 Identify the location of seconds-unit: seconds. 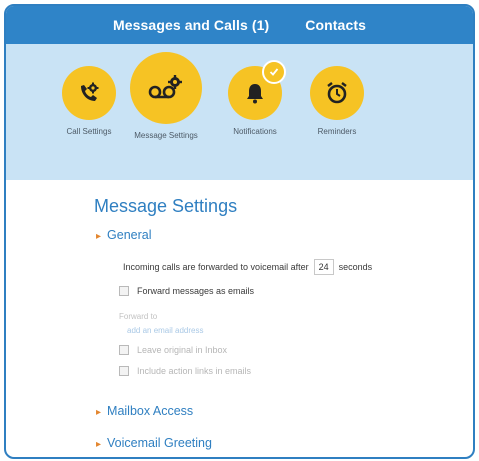
(355, 267).